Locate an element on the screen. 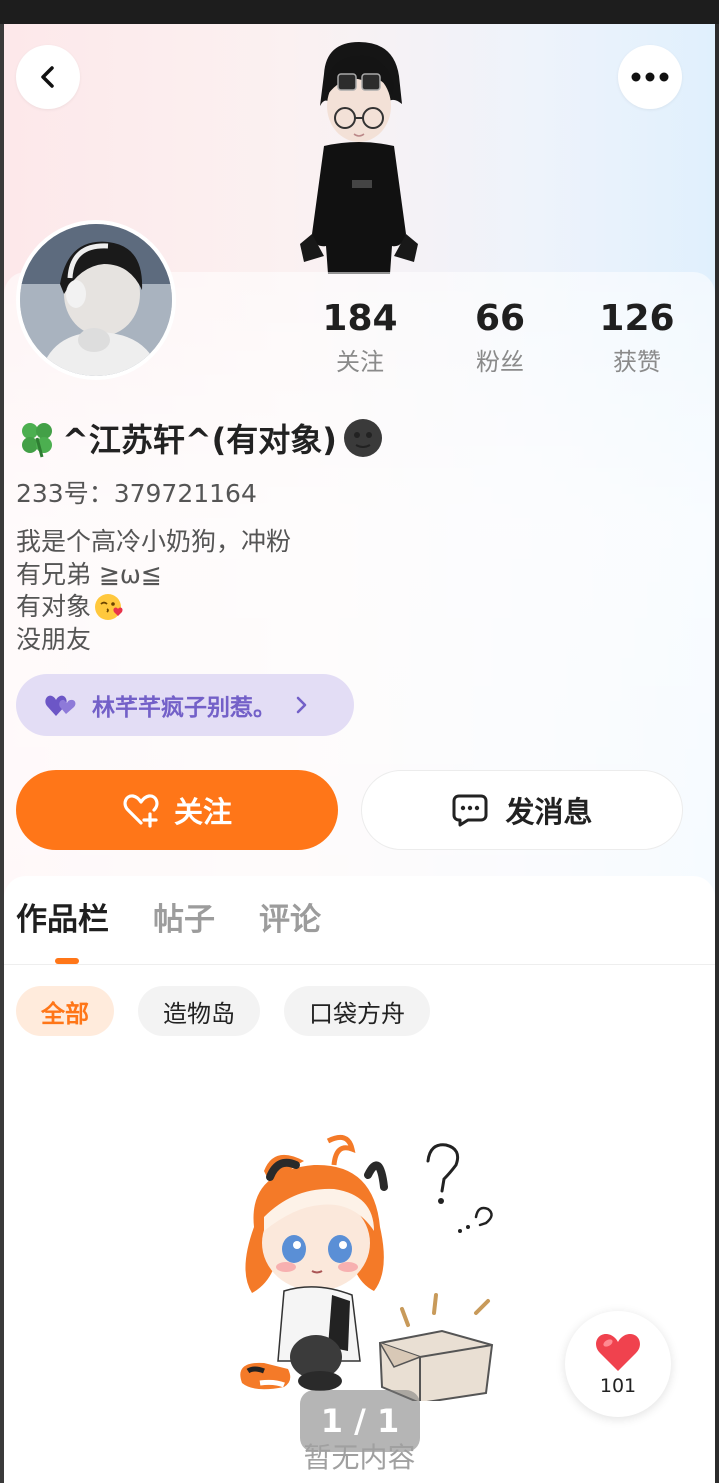 The height and width of the screenshot is (1483, 719). filter-chip-pocket-ark: 口袋方舟 is located at coordinates (357, 1011).